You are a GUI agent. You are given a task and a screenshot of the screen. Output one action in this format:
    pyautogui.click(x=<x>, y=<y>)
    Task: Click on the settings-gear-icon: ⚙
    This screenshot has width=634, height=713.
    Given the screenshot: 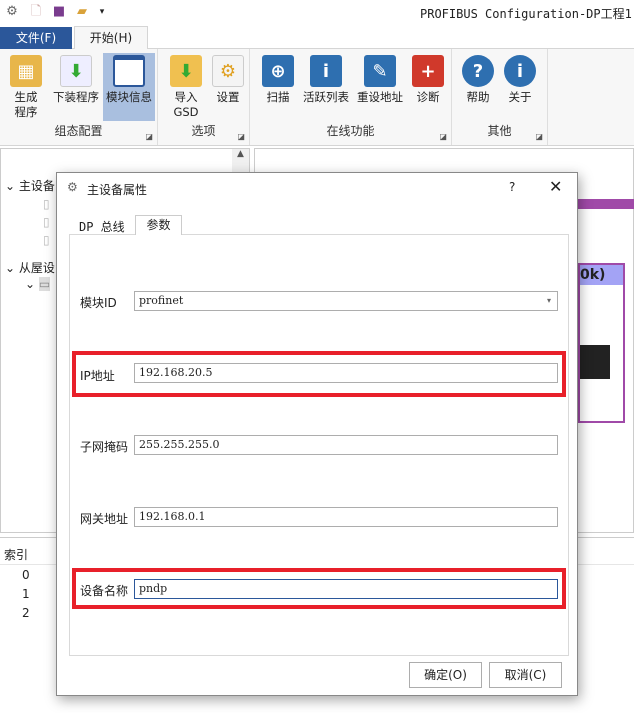 What is the action you would take?
    pyautogui.click(x=228, y=71)
    